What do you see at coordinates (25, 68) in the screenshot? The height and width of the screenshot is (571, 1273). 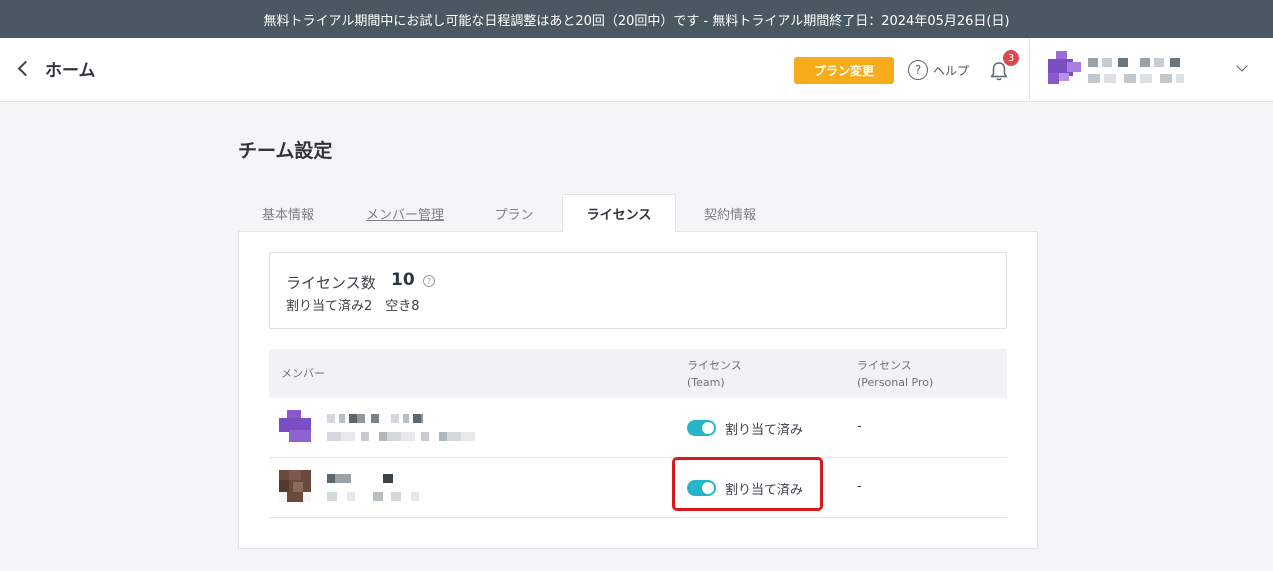 I see `chevron-left-icon` at bounding box center [25, 68].